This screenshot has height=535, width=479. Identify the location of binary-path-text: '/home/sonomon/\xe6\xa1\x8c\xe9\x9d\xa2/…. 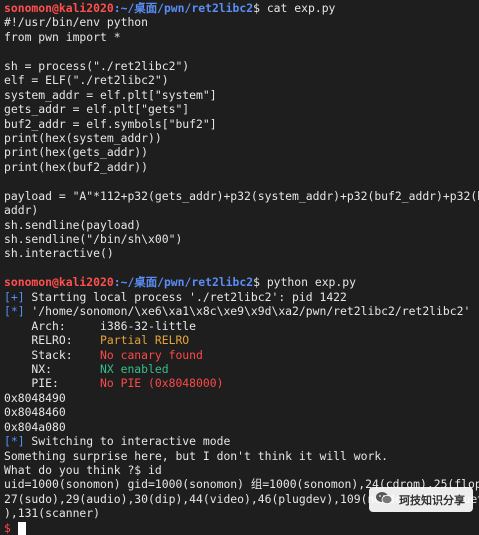
(247, 311).